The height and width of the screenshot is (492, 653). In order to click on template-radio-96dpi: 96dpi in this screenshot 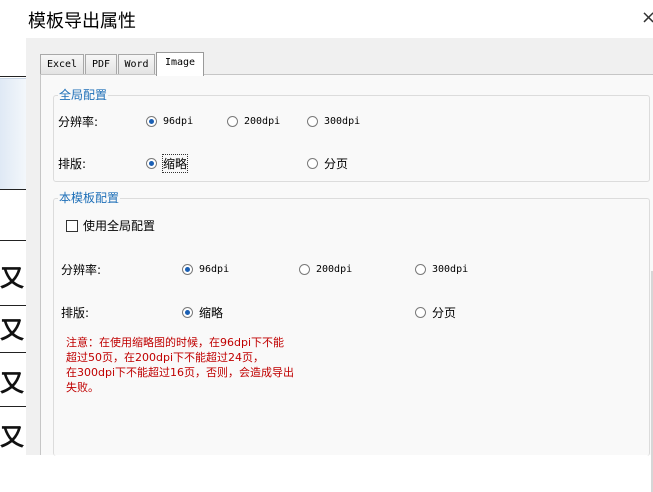, I will do `click(205, 269)`.